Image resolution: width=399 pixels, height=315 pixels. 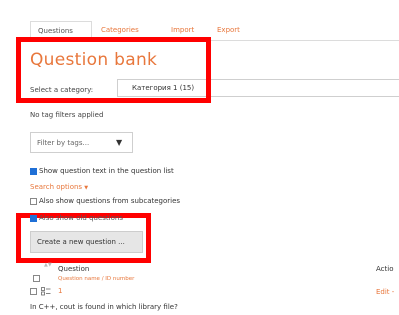 What do you see at coordinates (33, 218) in the screenshot?
I see `old-questions-checkbox` at bounding box center [33, 218].